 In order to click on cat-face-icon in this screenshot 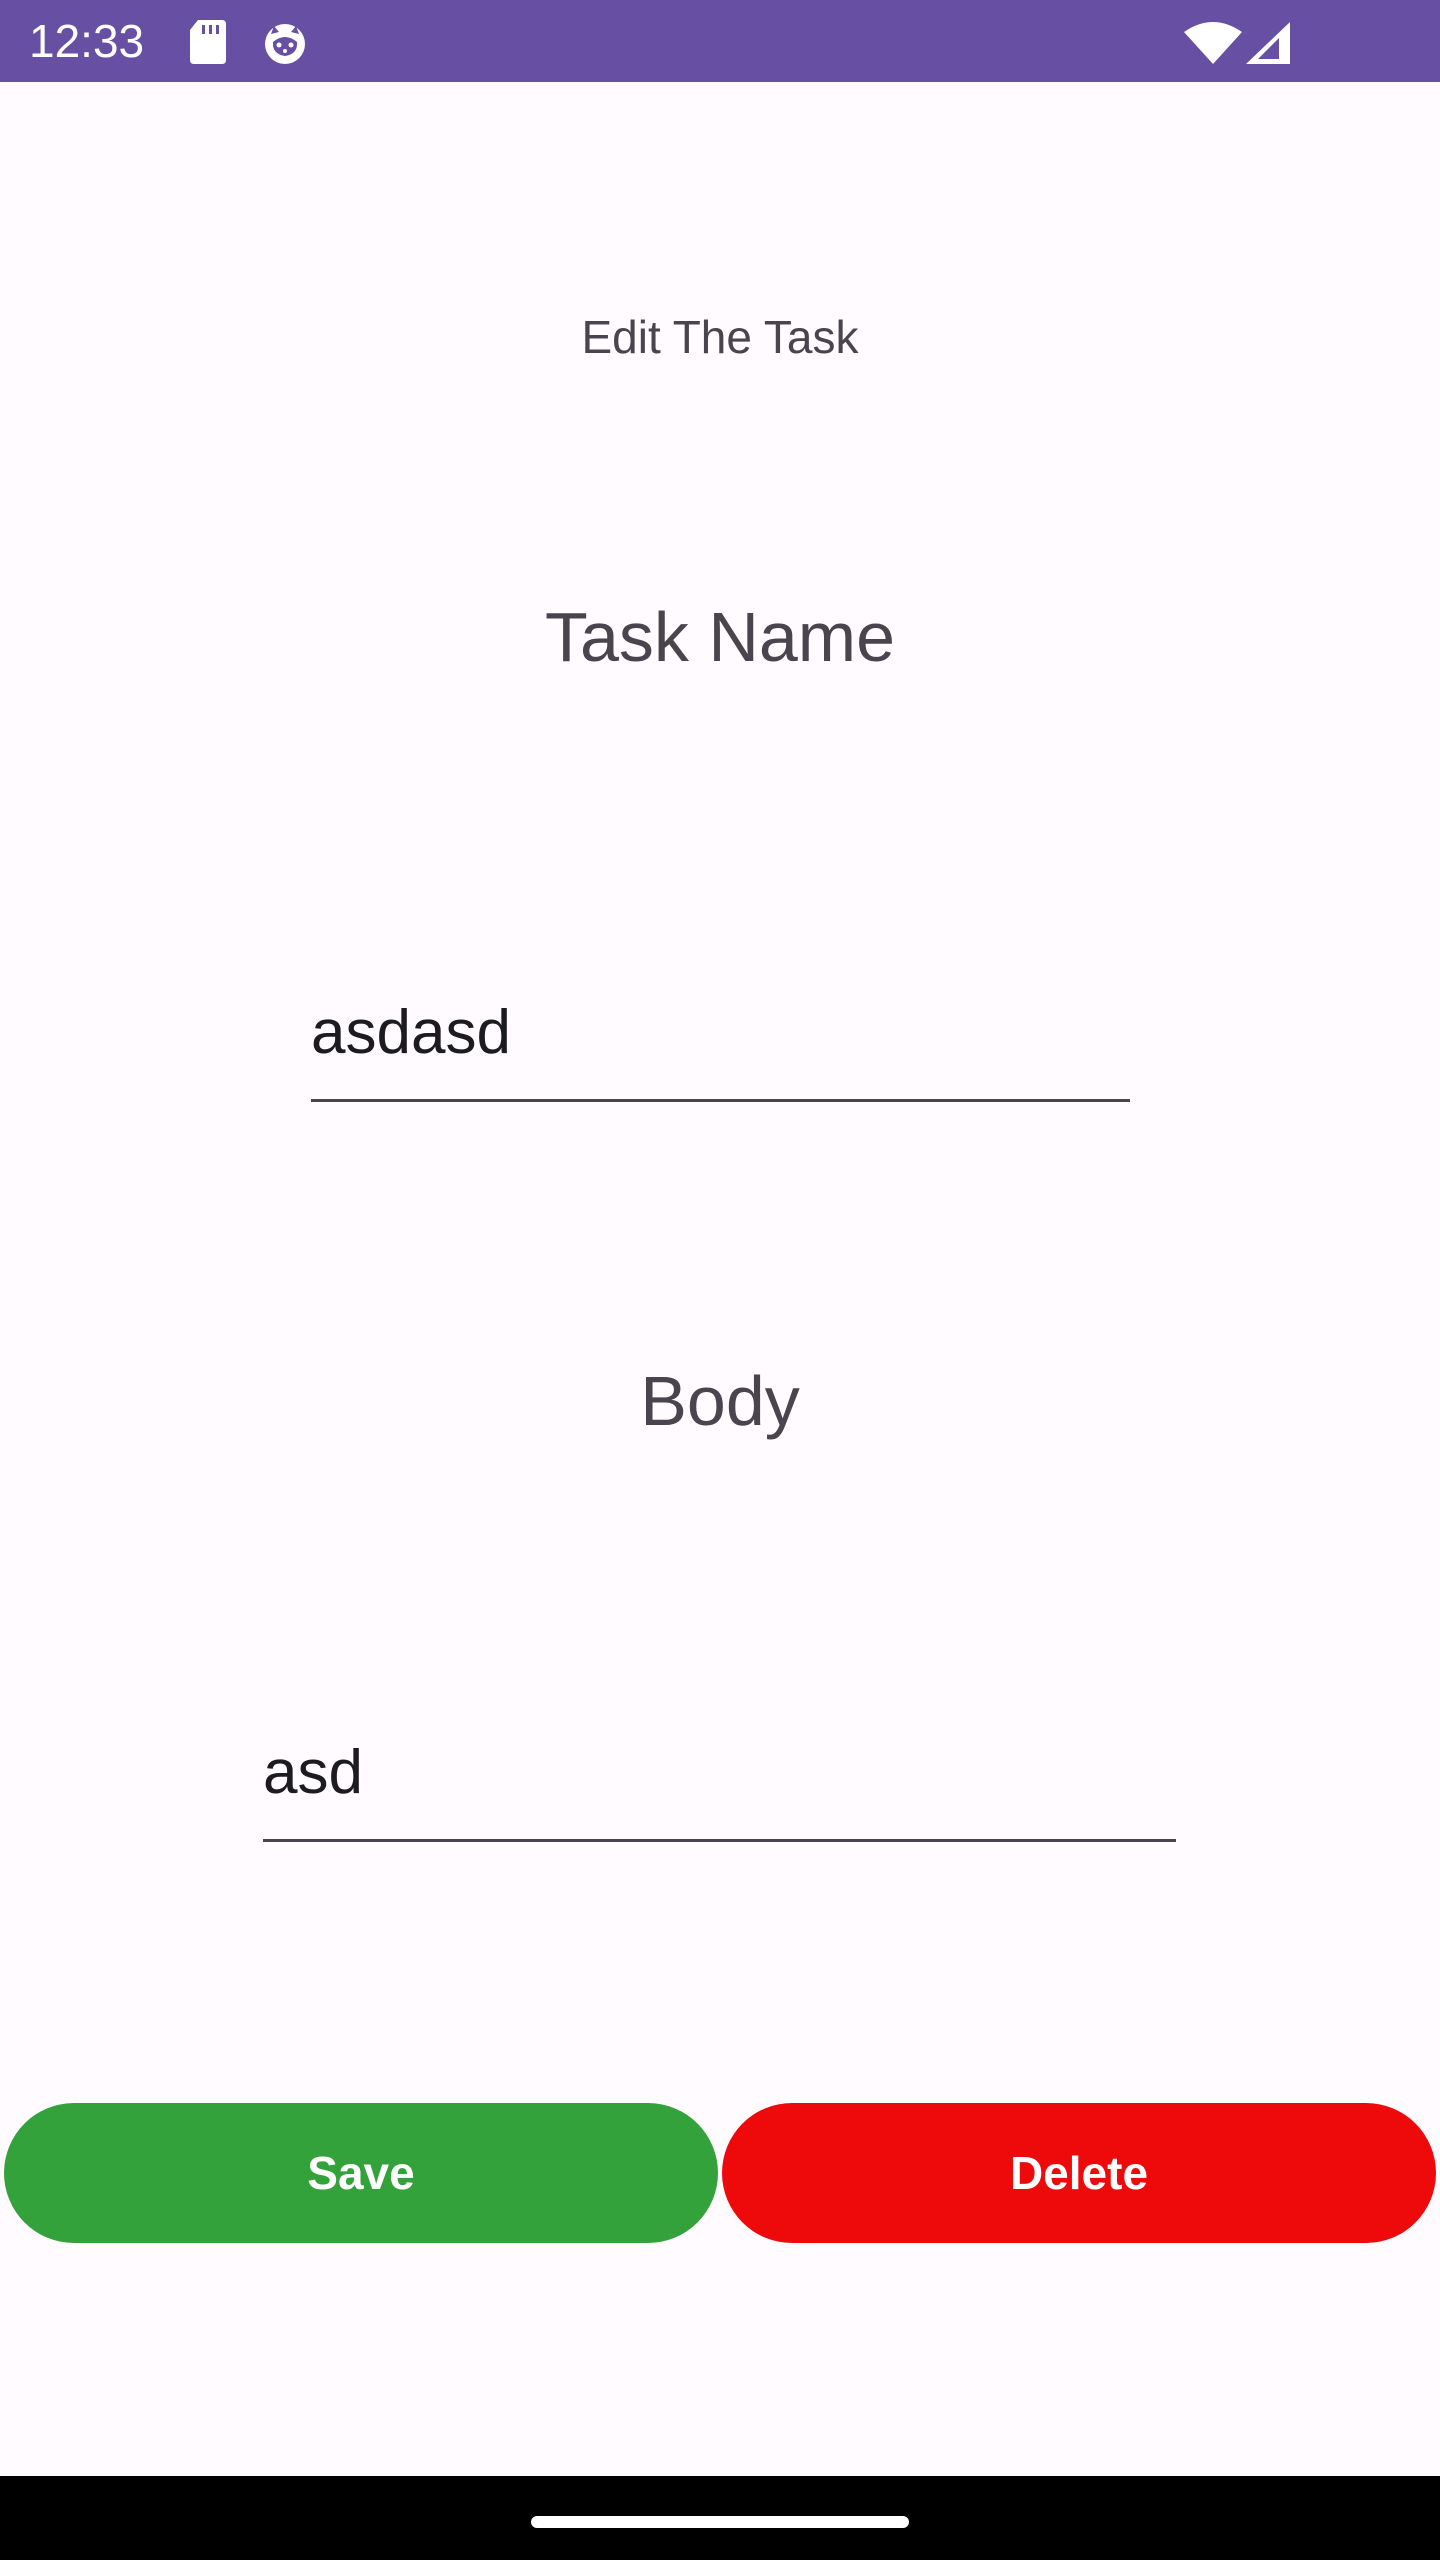, I will do `click(285, 44)`.